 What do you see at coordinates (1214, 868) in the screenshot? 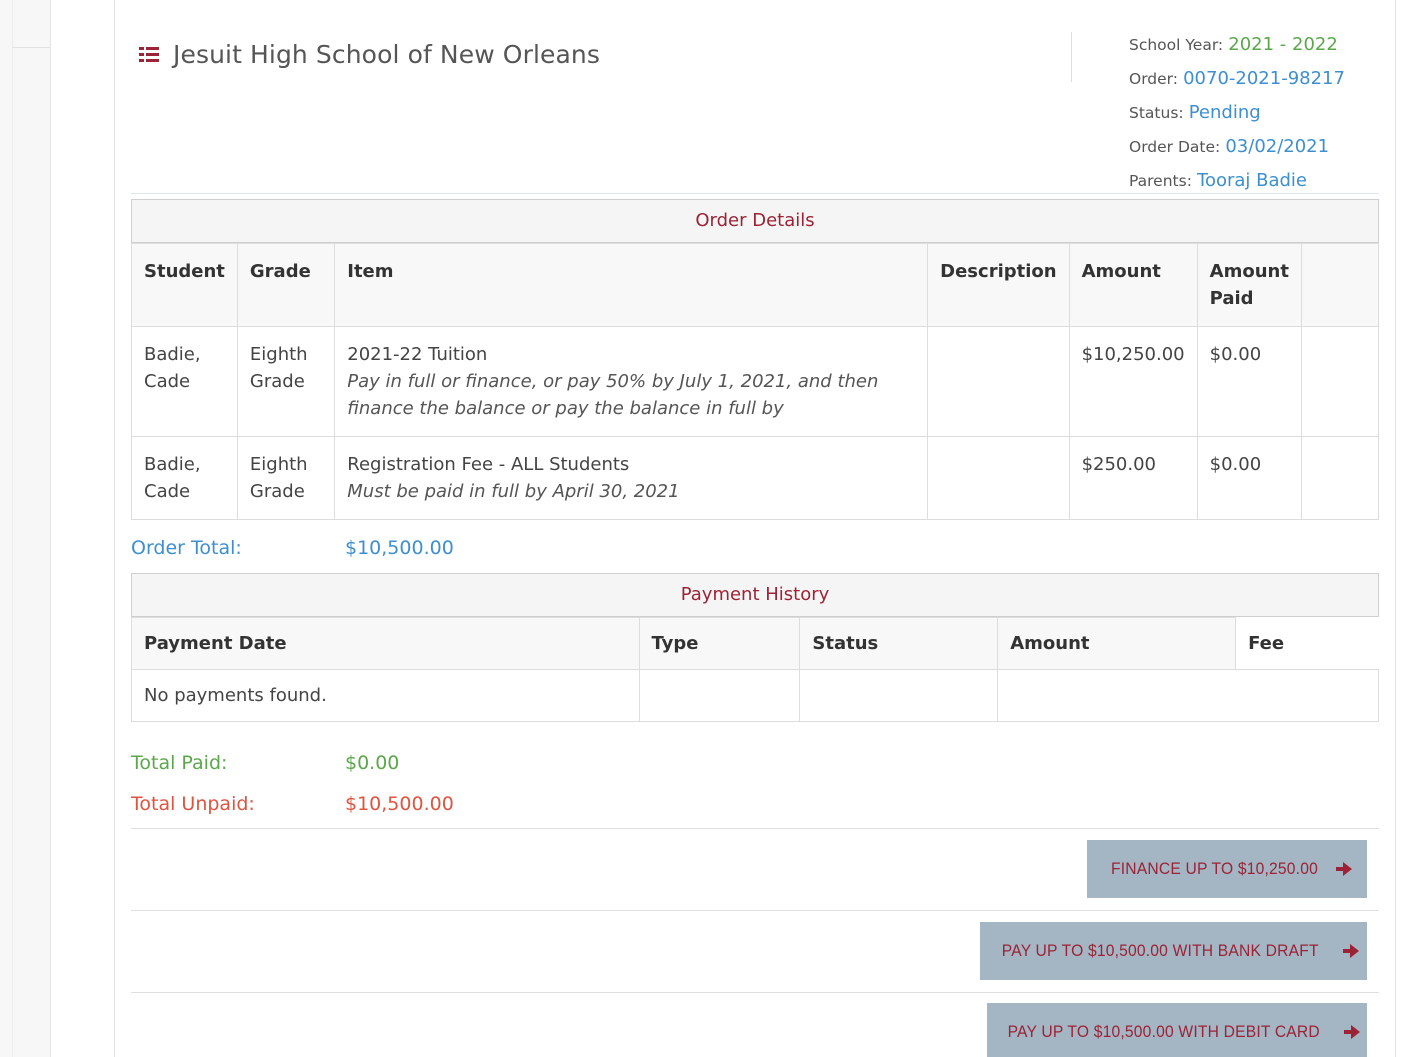
I see `finance-button-label: FINANCE UP TO $10,250.00` at bounding box center [1214, 868].